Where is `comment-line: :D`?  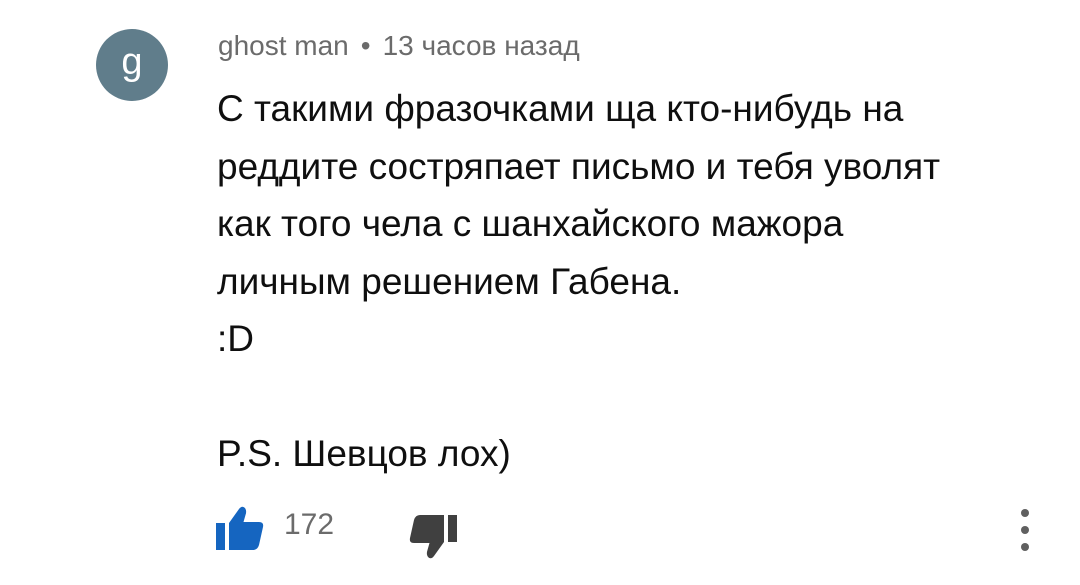
comment-line: :D is located at coordinates (235, 338).